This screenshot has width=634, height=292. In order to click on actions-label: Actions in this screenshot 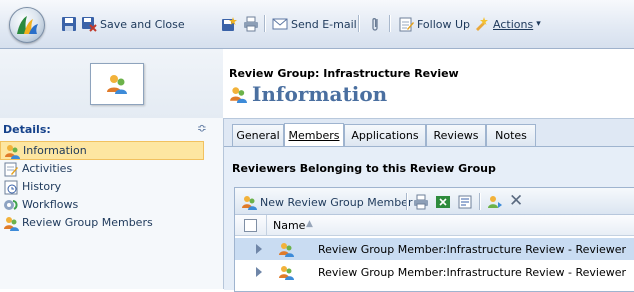, I will do `click(513, 24)`.